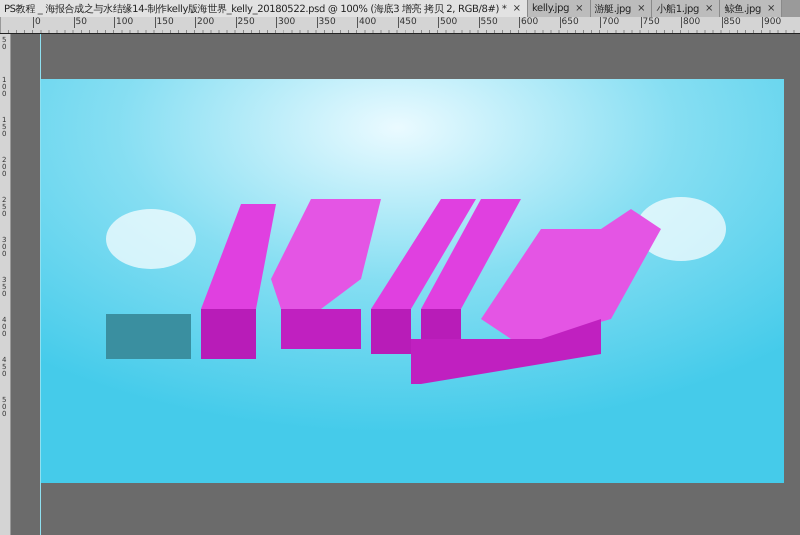  What do you see at coordinates (621, 8) in the screenshot?
I see `document-tab: 游艇.jpg ×` at bounding box center [621, 8].